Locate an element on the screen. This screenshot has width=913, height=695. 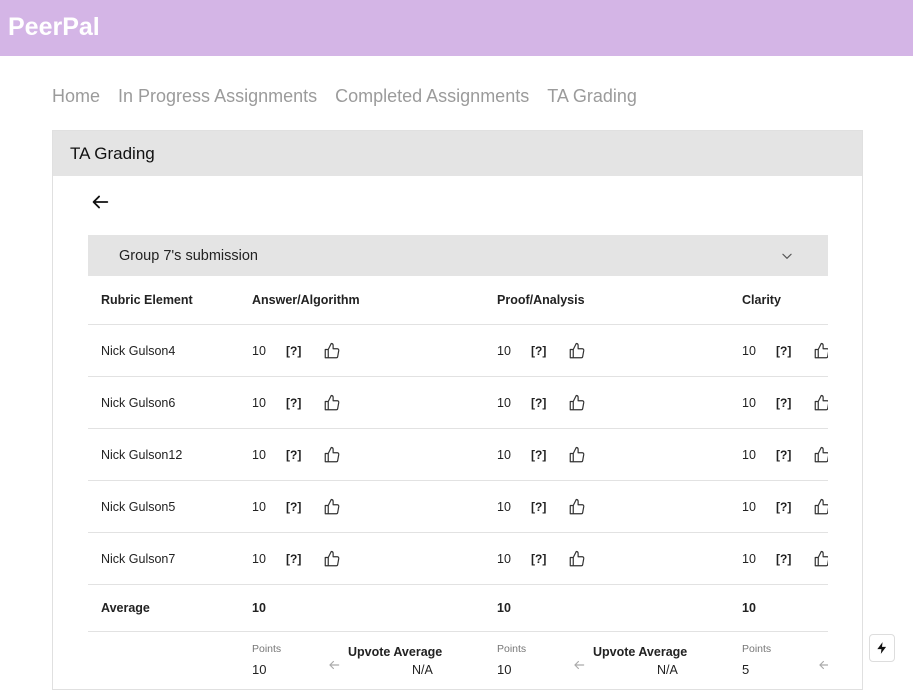
reviewer-name: Nick Gulson7 is located at coordinates (138, 558).